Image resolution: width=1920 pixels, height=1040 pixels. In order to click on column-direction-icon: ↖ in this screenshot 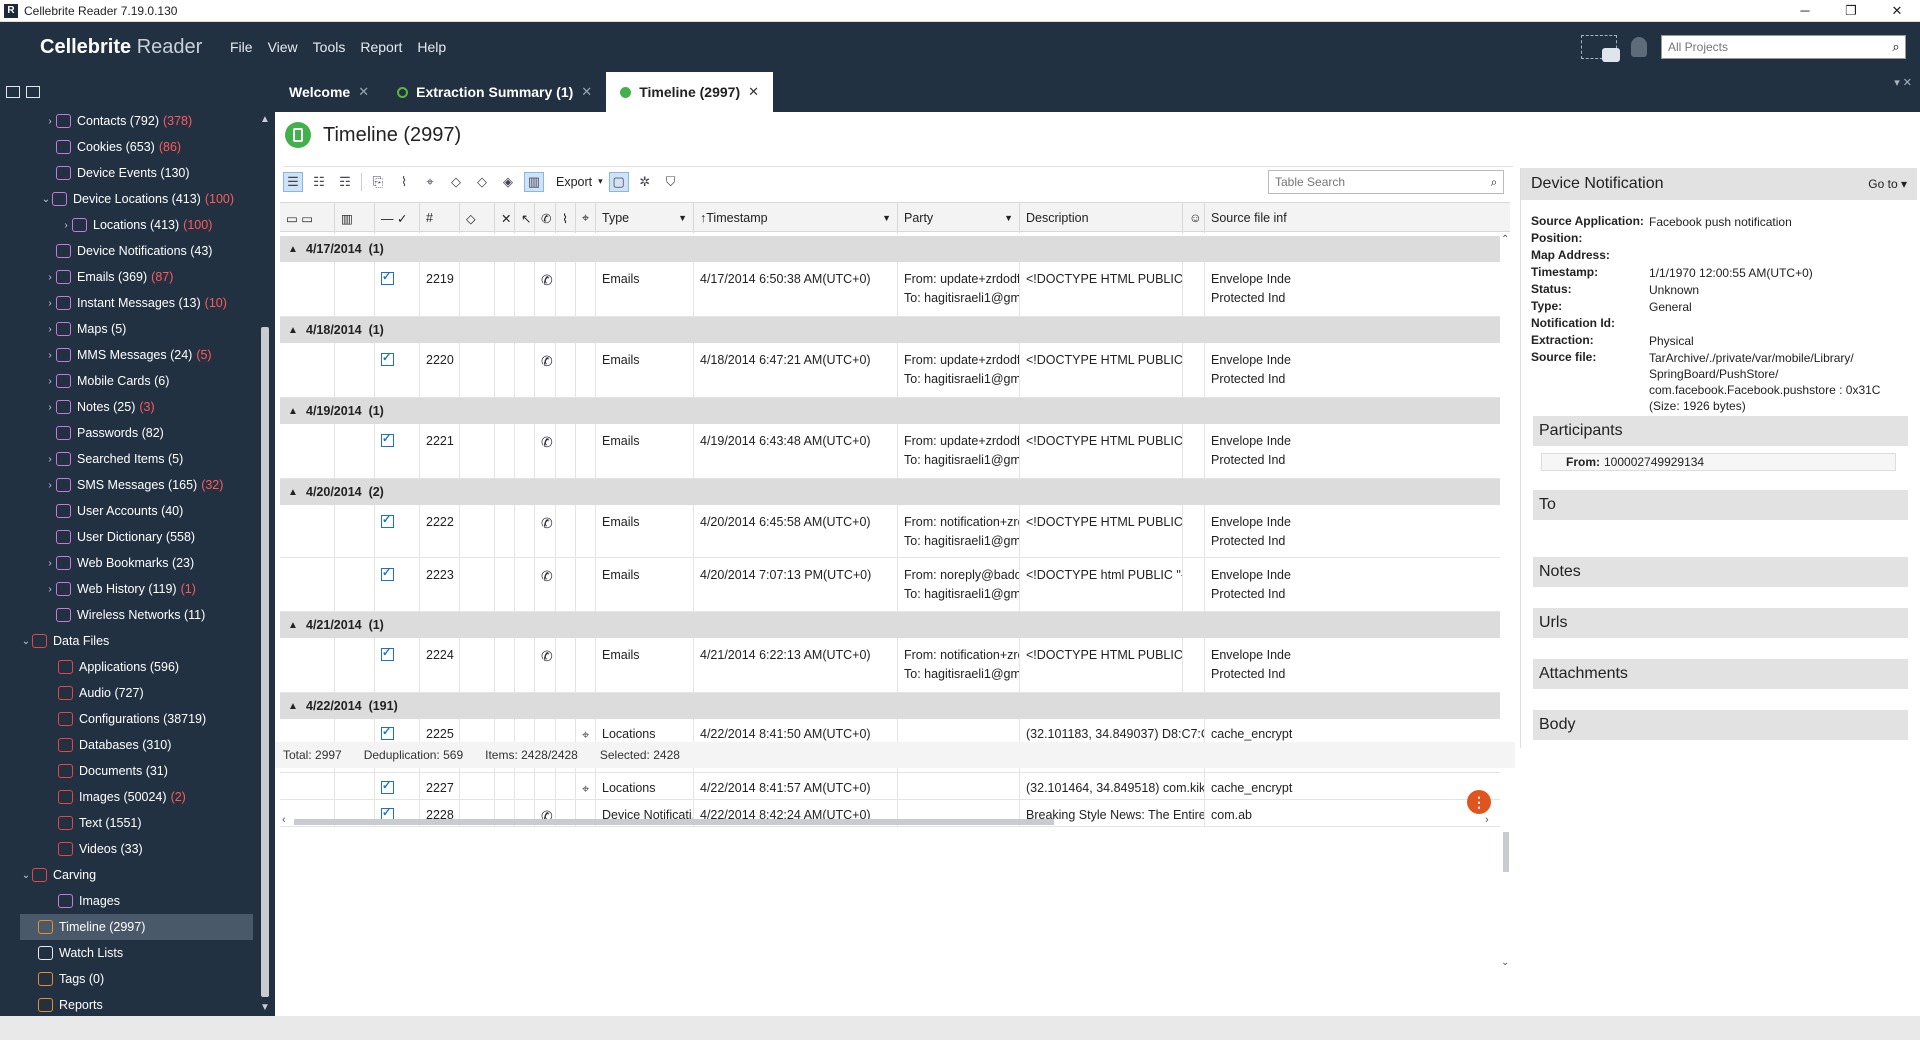, I will do `click(525, 218)`.